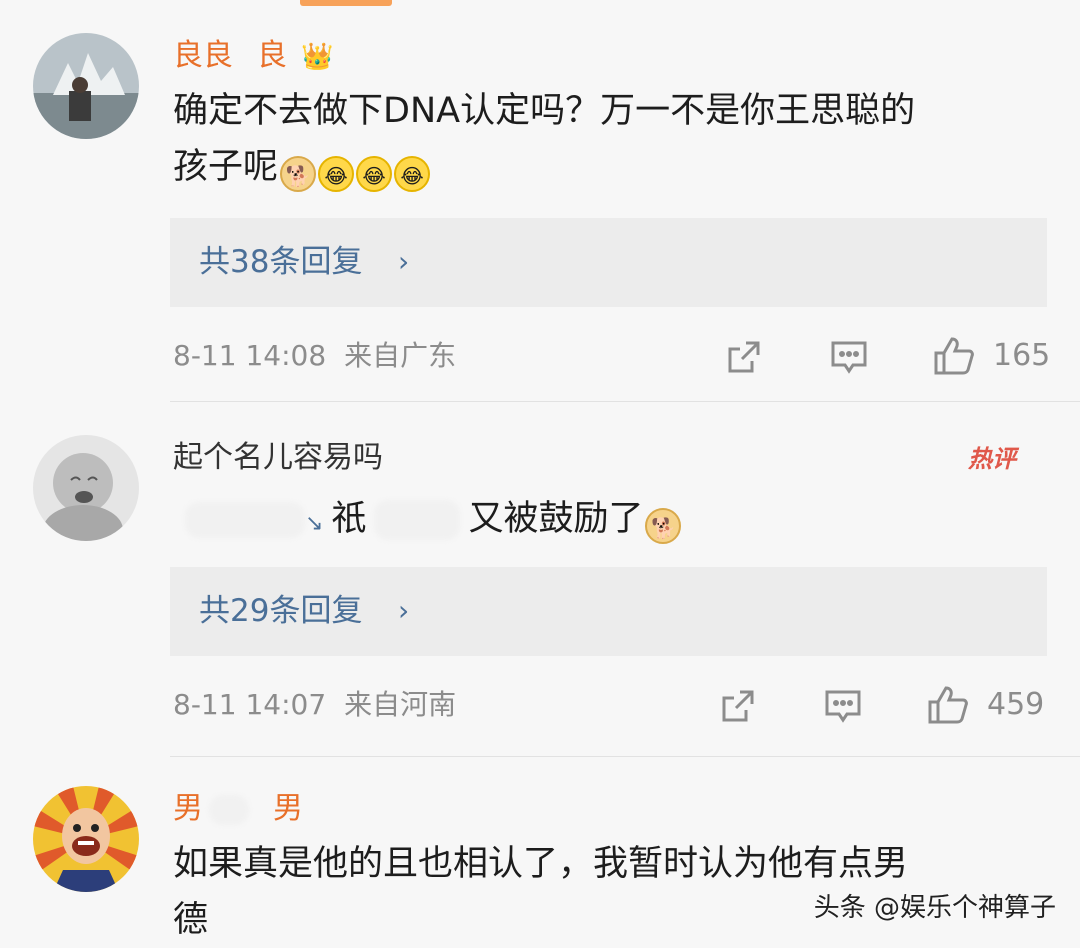 The height and width of the screenshot is (948, 1080). I want to click on comment-text: 确定不去做下DNA认定吗？万一不是你王思聪的 孩子呢 🐕 😂 😂 😂, so click(608, 139).